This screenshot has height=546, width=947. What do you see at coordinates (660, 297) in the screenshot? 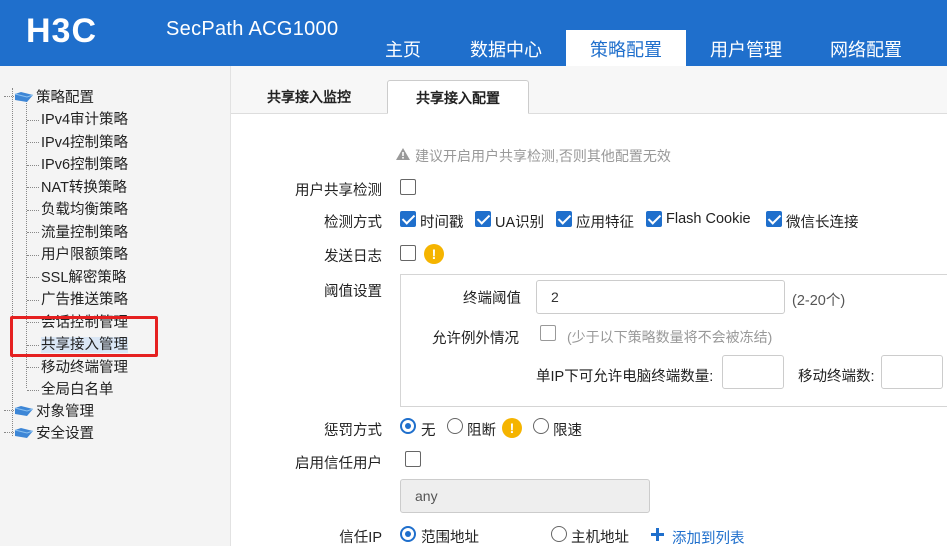
I see `terminal-threshold-input: 2` at bounding box center [660, 297].